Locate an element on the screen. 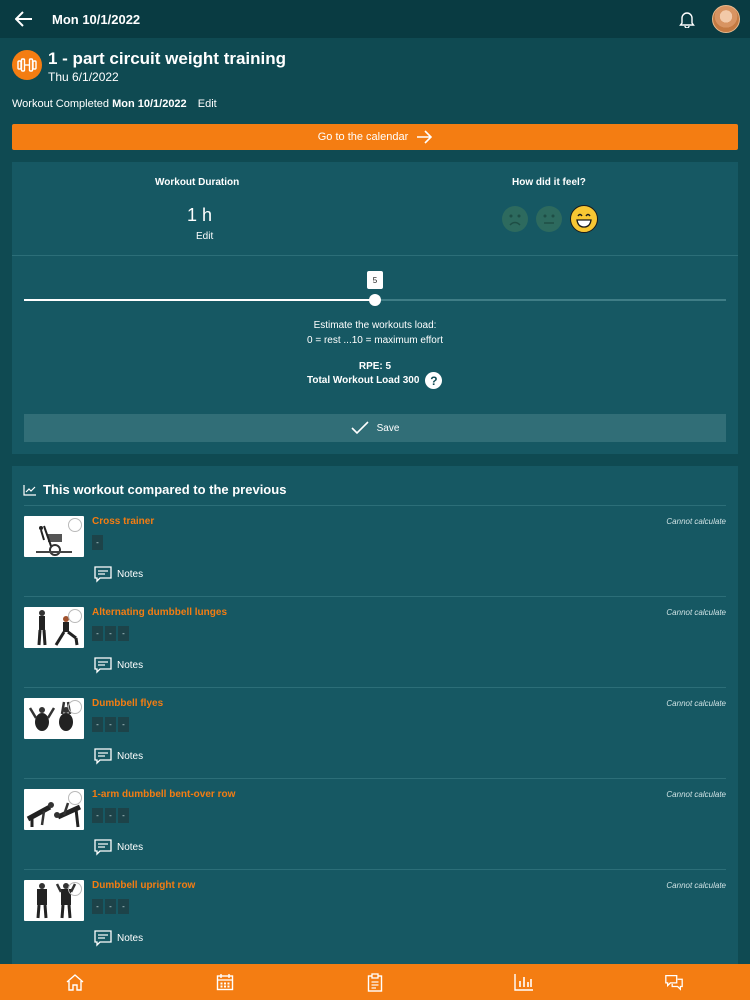 The image size is (750, 1000). slider-fill is located at coordinates (199, 300).